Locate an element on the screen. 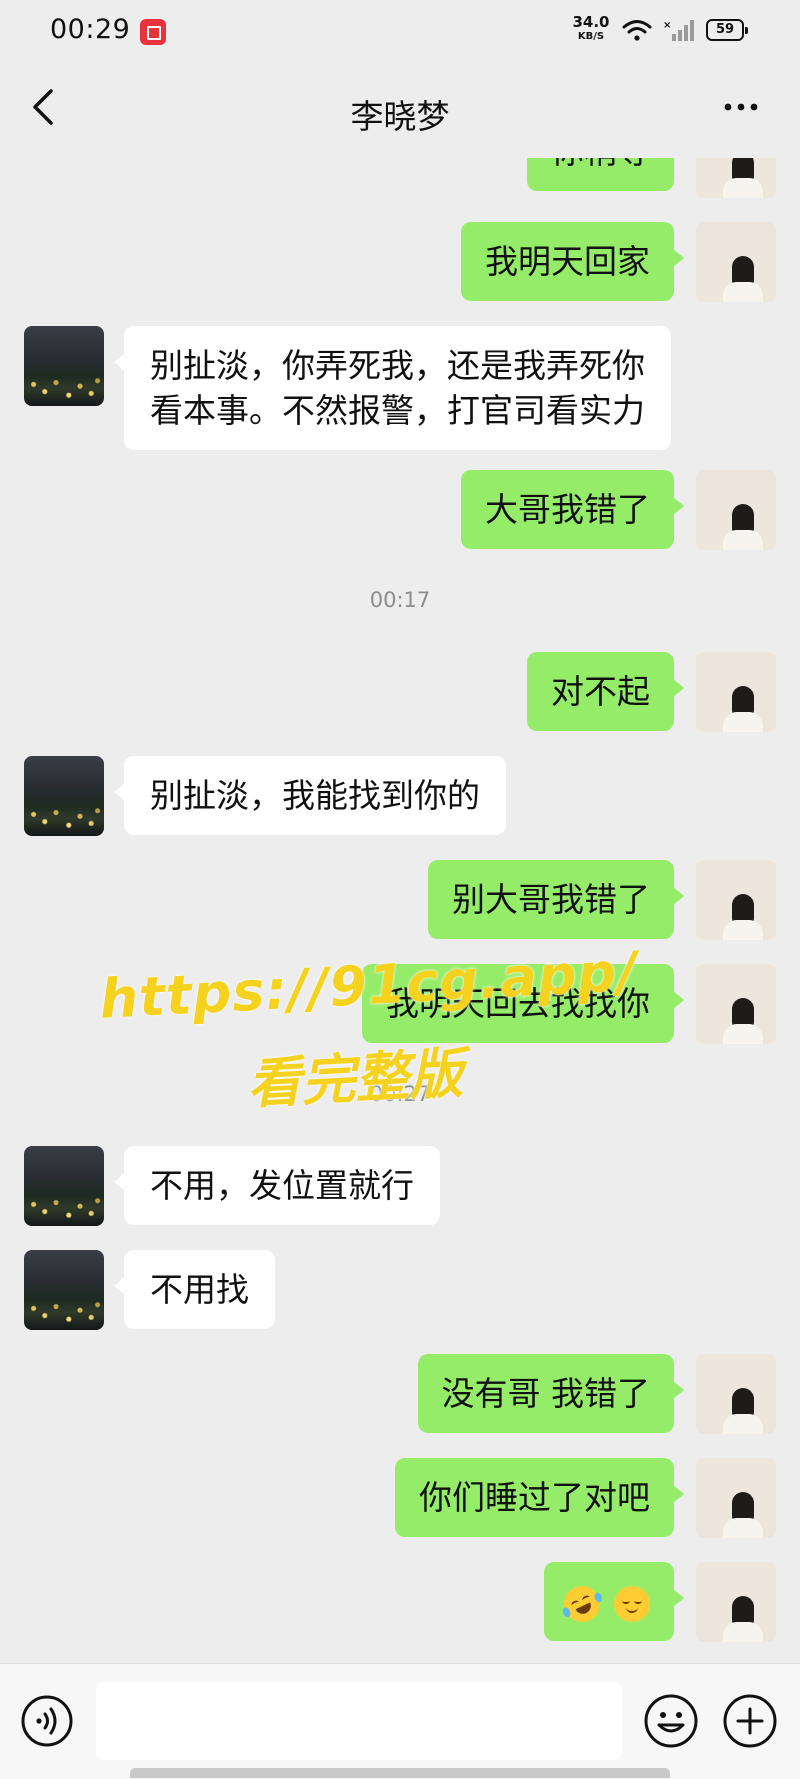 This screenshot has width=800, height=1779. battery-icon: 59 is located at coordinates (727, 30).